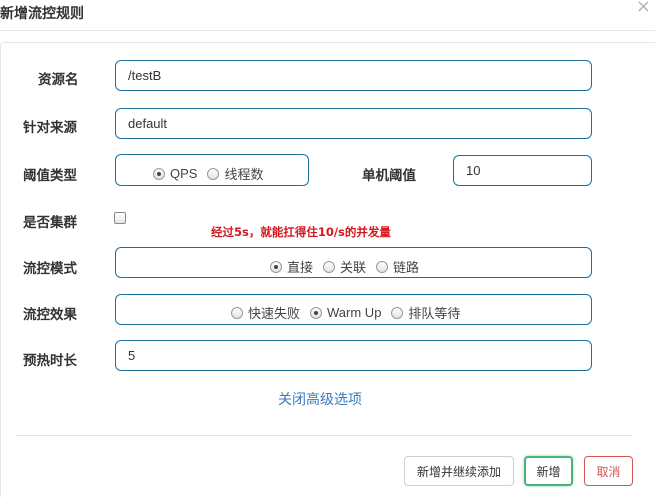 Image resolution: width=655 pixels, height=497 pixels. Describe the element at coordinates (643, 8) in the screenshot. I see `close-icon: ×` at that location.